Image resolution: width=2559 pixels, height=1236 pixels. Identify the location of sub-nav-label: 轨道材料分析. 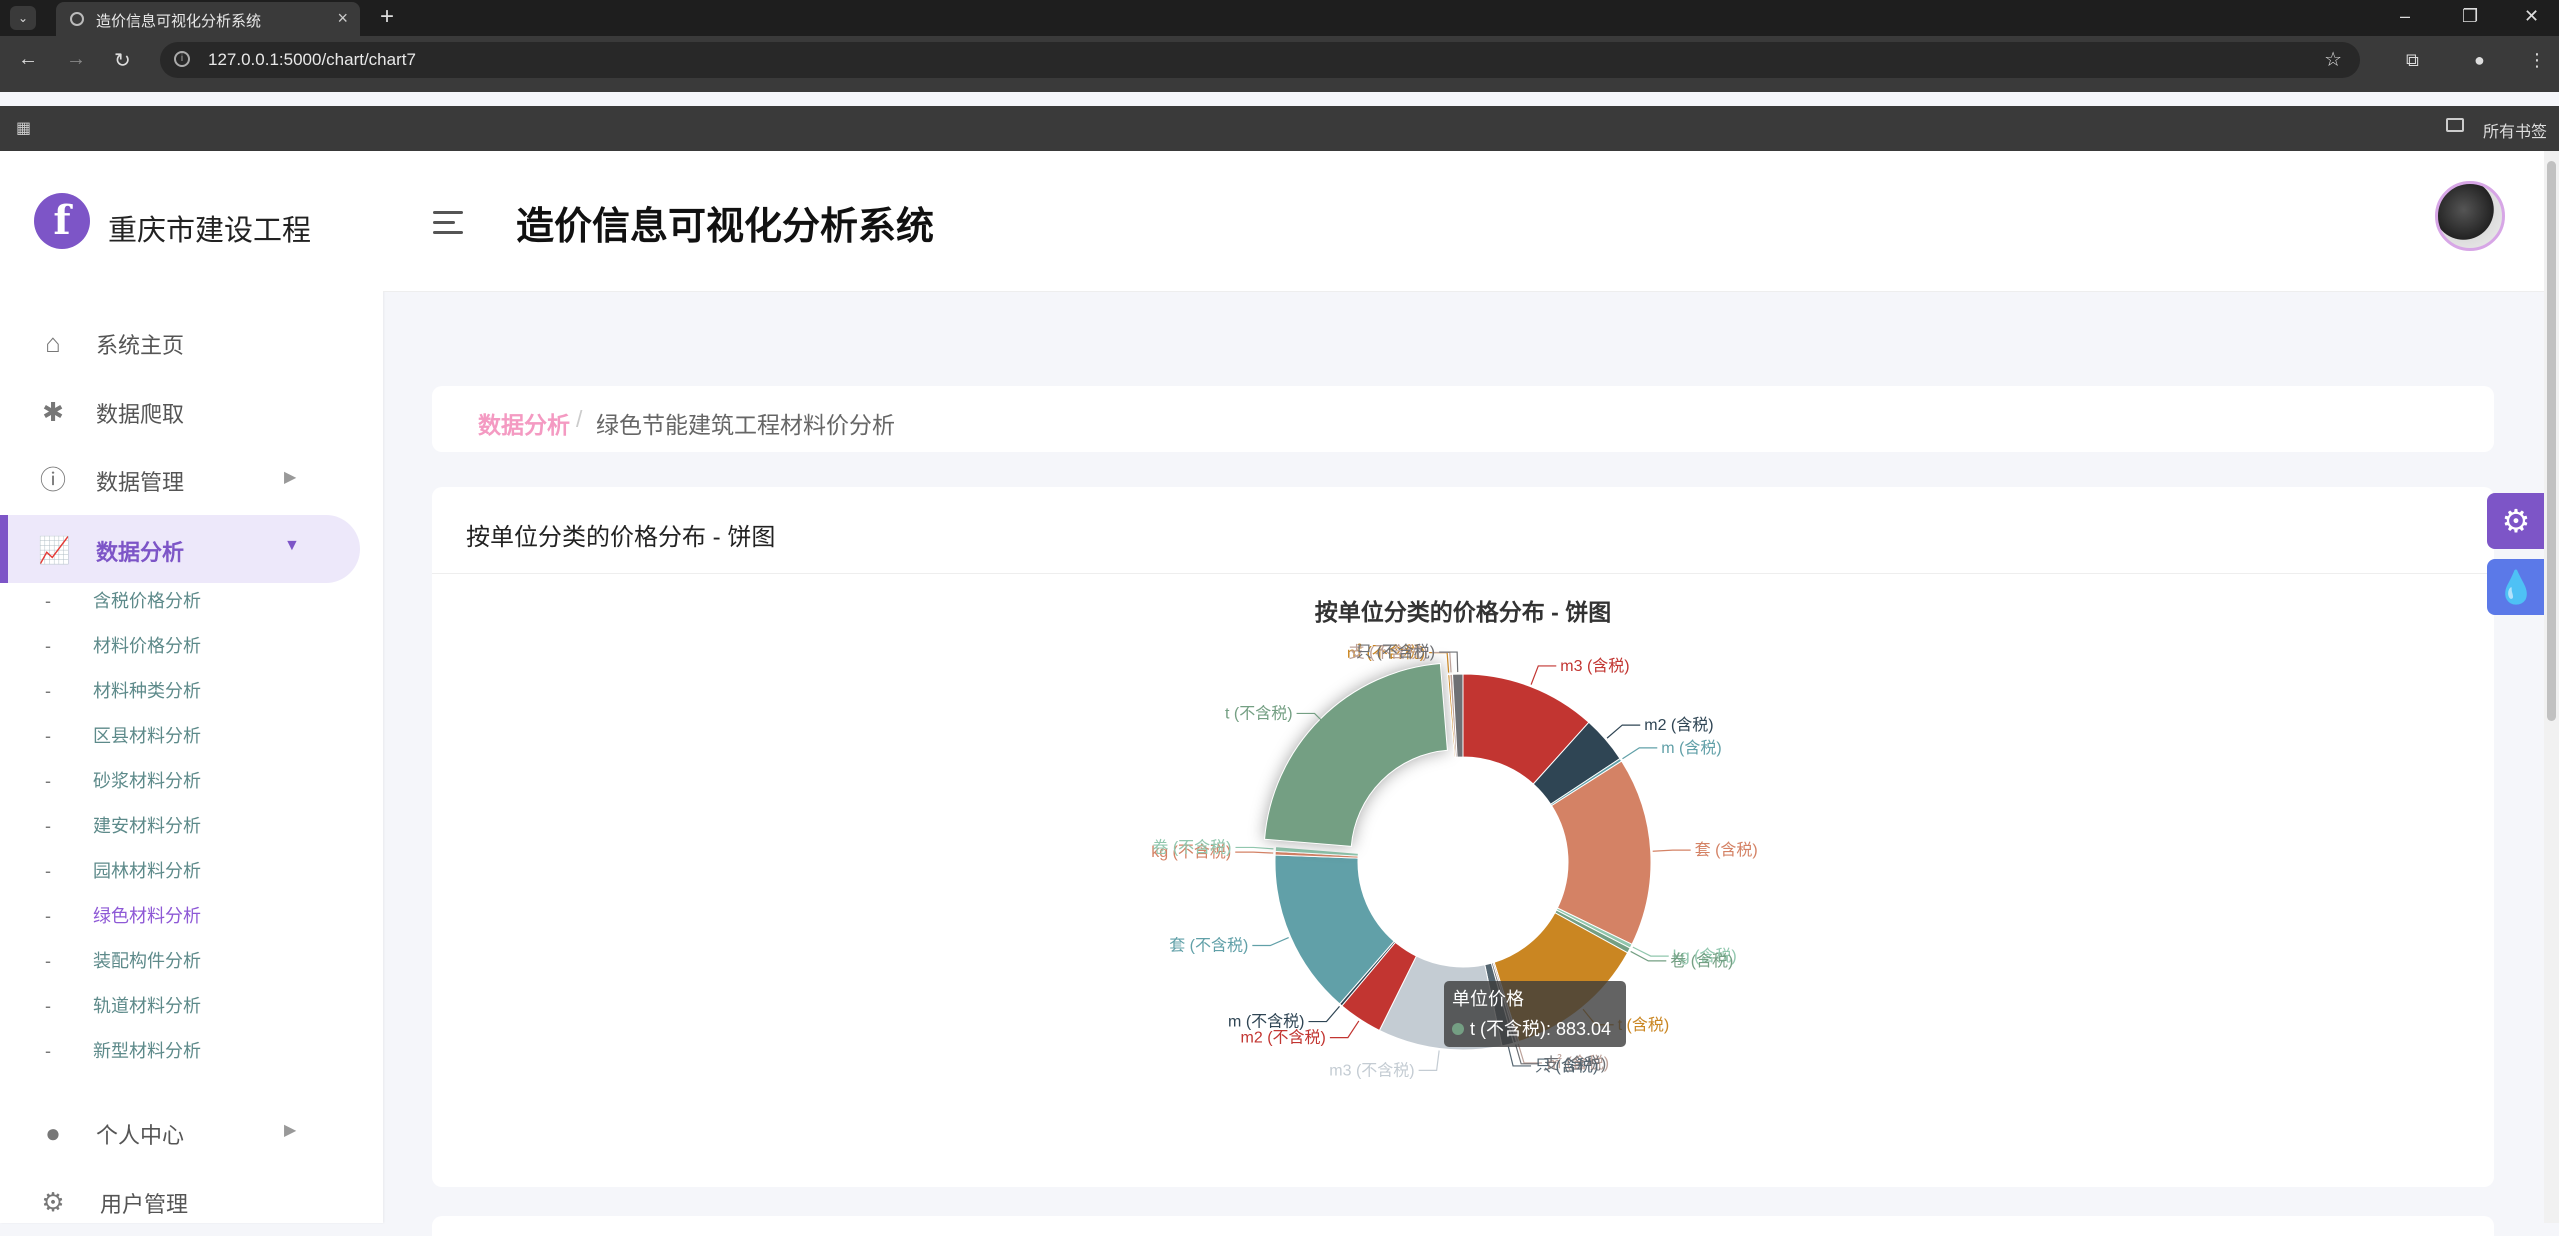
(147, 1006).